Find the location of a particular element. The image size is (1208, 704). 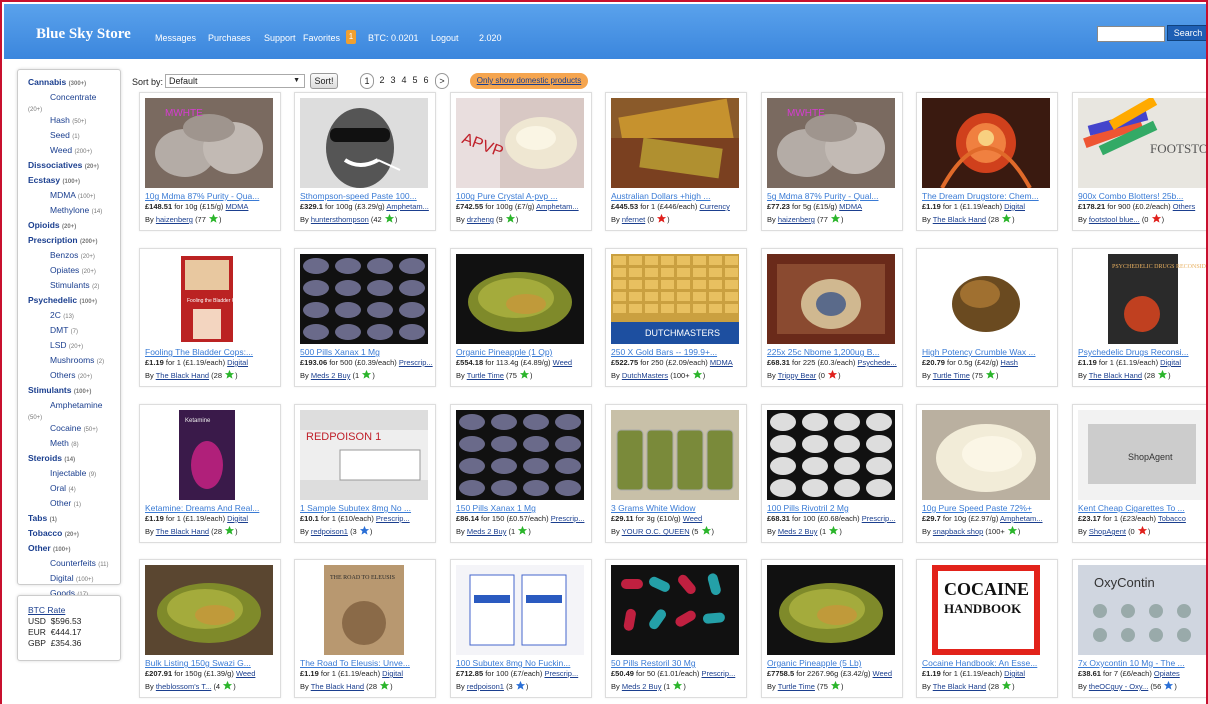

category-prescription: Prescription (200+) is located at coordinates (74, 241).